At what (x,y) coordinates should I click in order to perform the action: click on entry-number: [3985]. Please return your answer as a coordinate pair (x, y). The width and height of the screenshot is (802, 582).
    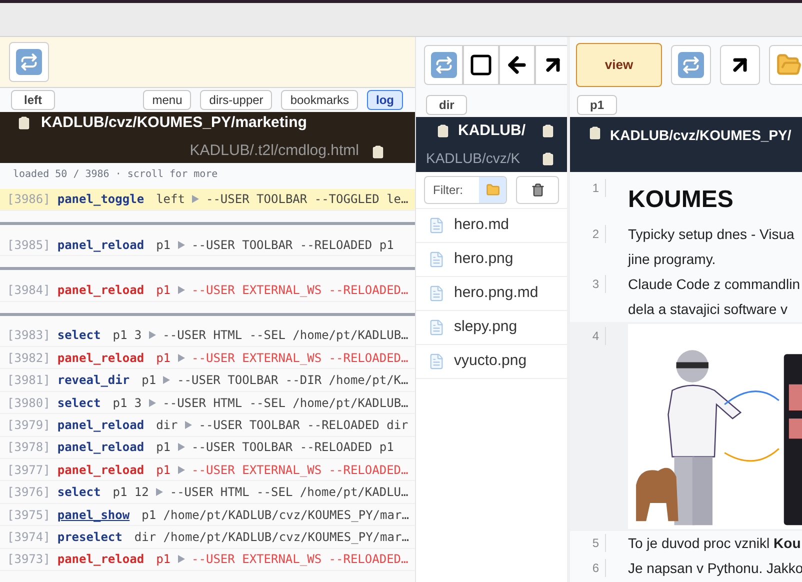
    Looking at the image, I should click on (28, 245).